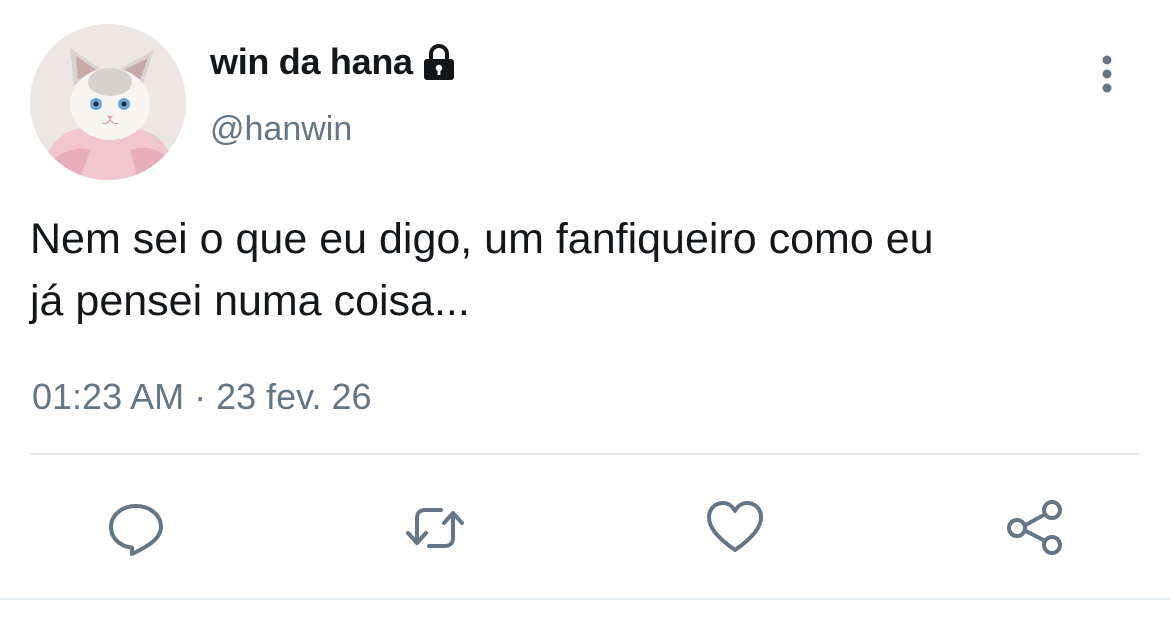 The image size is (1171, 618). I want to click on reply-button, so click(136, 528).